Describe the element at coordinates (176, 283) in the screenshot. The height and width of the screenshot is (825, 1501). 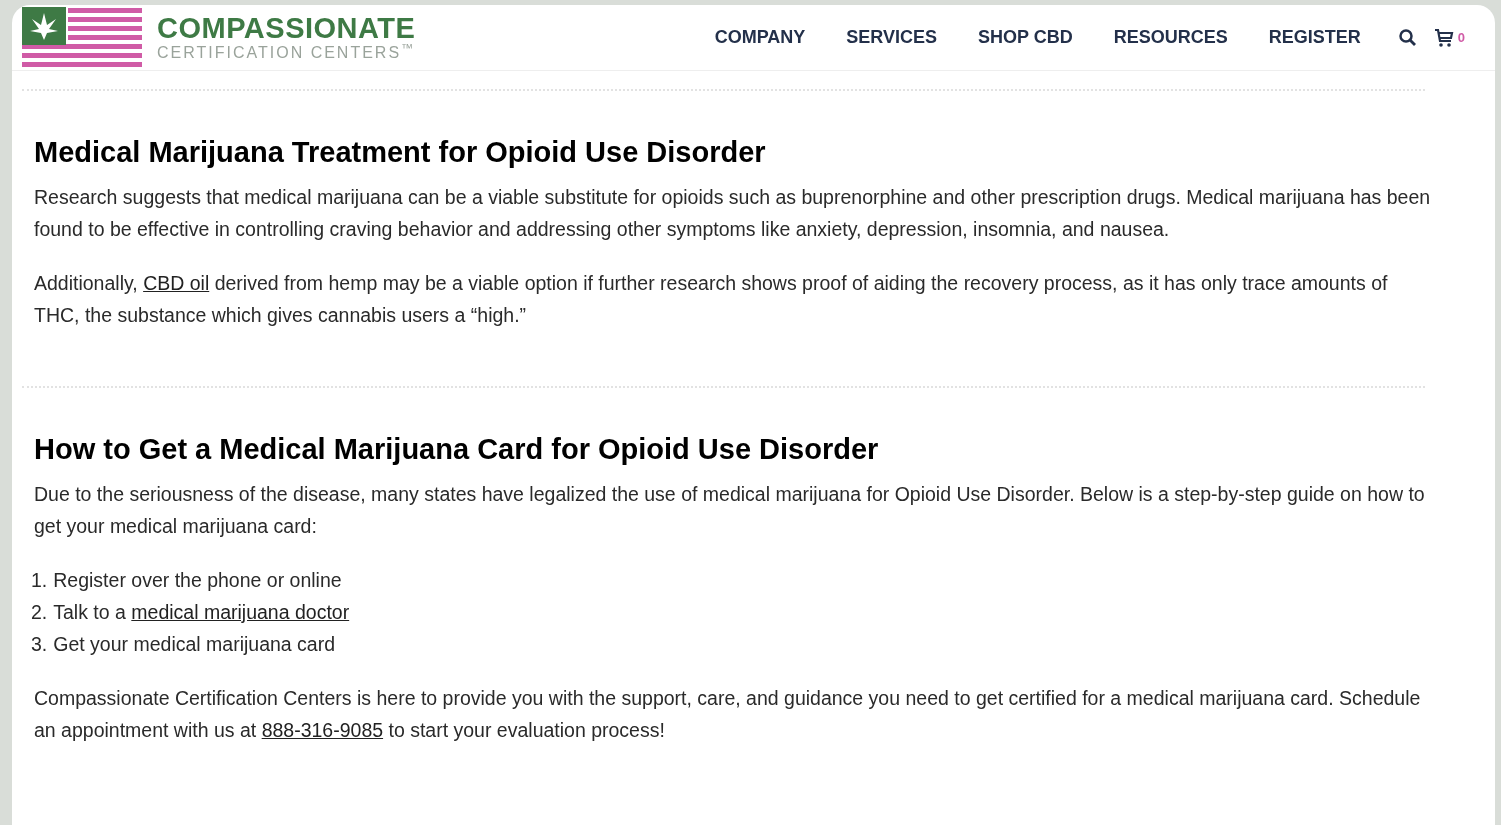
I see `text-link: CBD oil` at that location.